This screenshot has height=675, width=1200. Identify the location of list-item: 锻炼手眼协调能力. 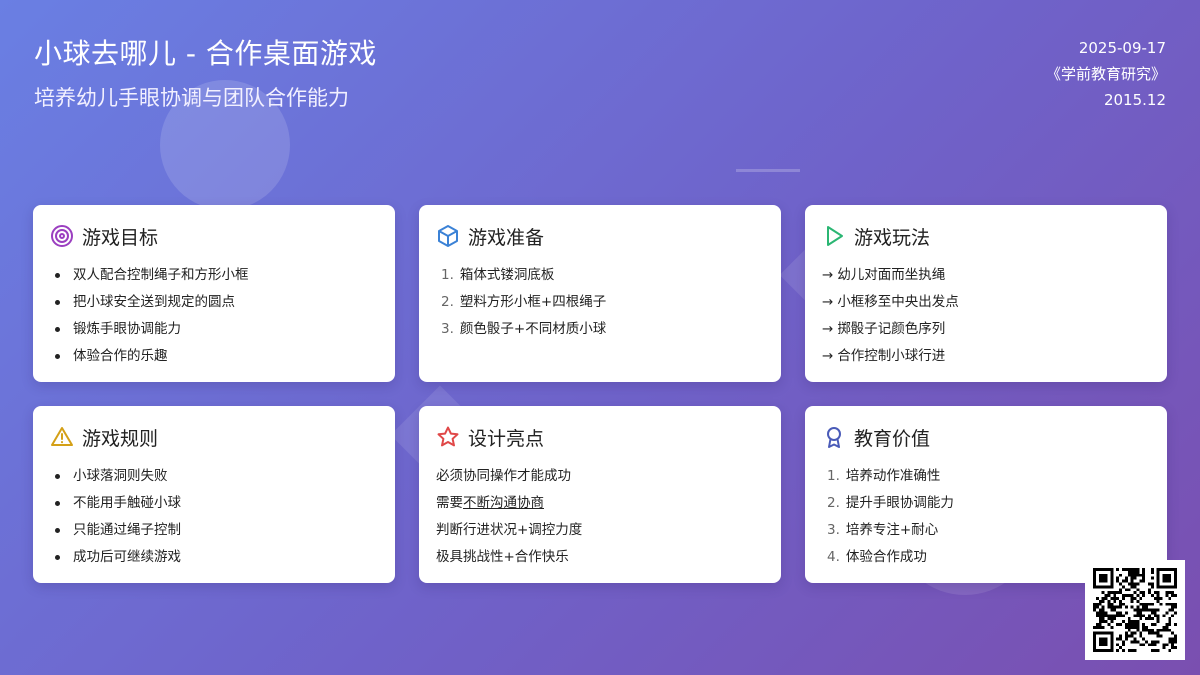
(214, 329).